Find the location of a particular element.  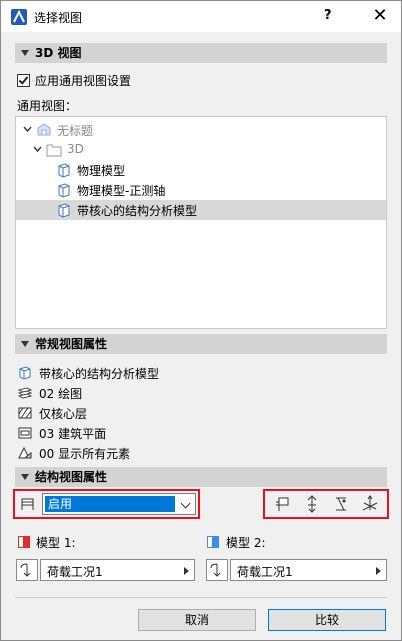

section-structural-label: 结构视图属性 is located at coordinates (71, 477).